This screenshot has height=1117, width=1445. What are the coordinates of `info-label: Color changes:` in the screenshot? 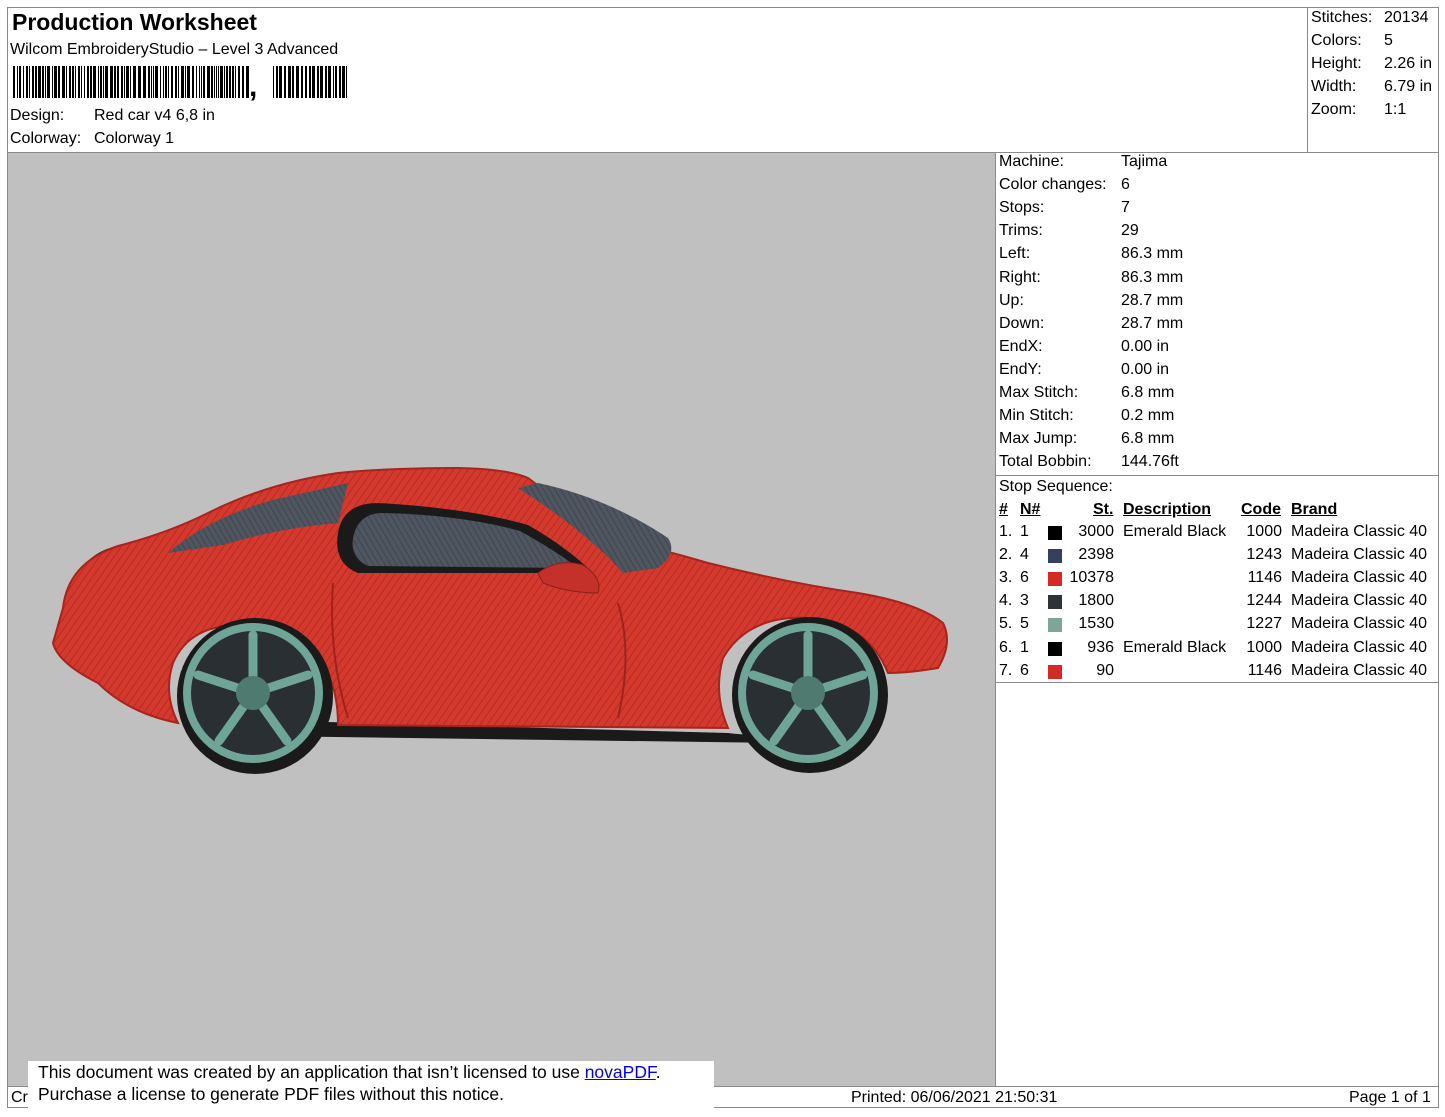 It's located at (1053, 185).